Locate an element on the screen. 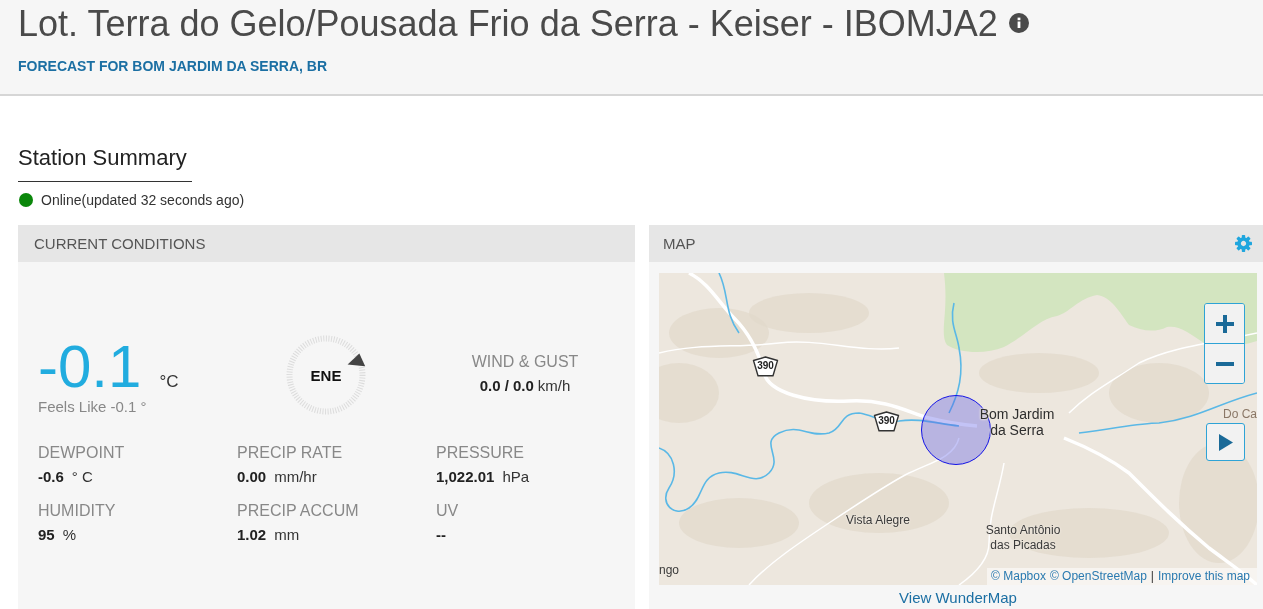  place-label: ngo is located at coordinates (670, 570).